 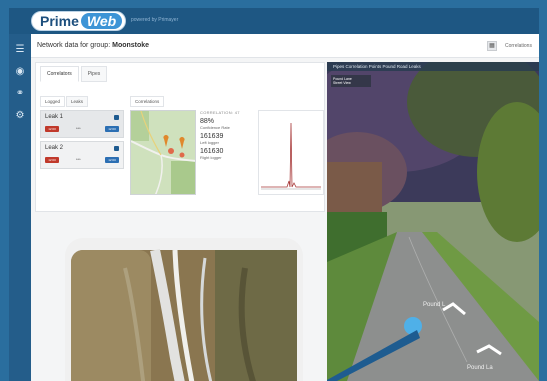 What do you see at coordinates (20, 50) in the screenshot?
I see `menu-icon: ☰` at bounding box center [20, 50].